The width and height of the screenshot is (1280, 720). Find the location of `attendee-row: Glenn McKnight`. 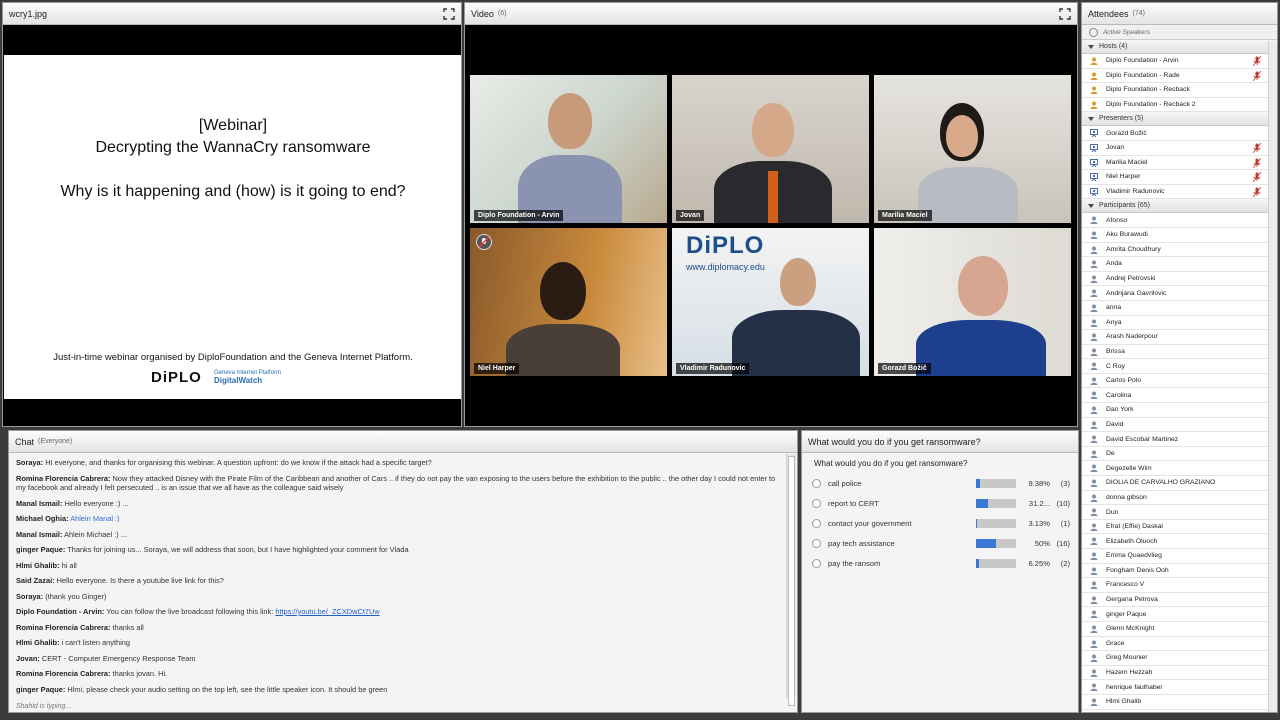

attendee-row: Glenn McKnight is located at coordinates (1179, 629).